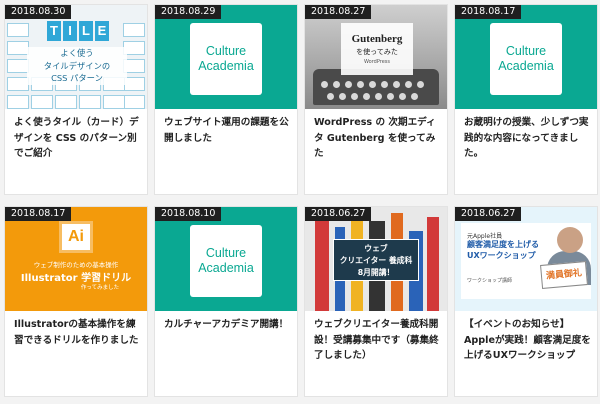 The image size is (600, 404). Describe the element at coordinates (376, 272) in the screenshot. I see `thumbnail-caption-line: 8月開講！` at that location.